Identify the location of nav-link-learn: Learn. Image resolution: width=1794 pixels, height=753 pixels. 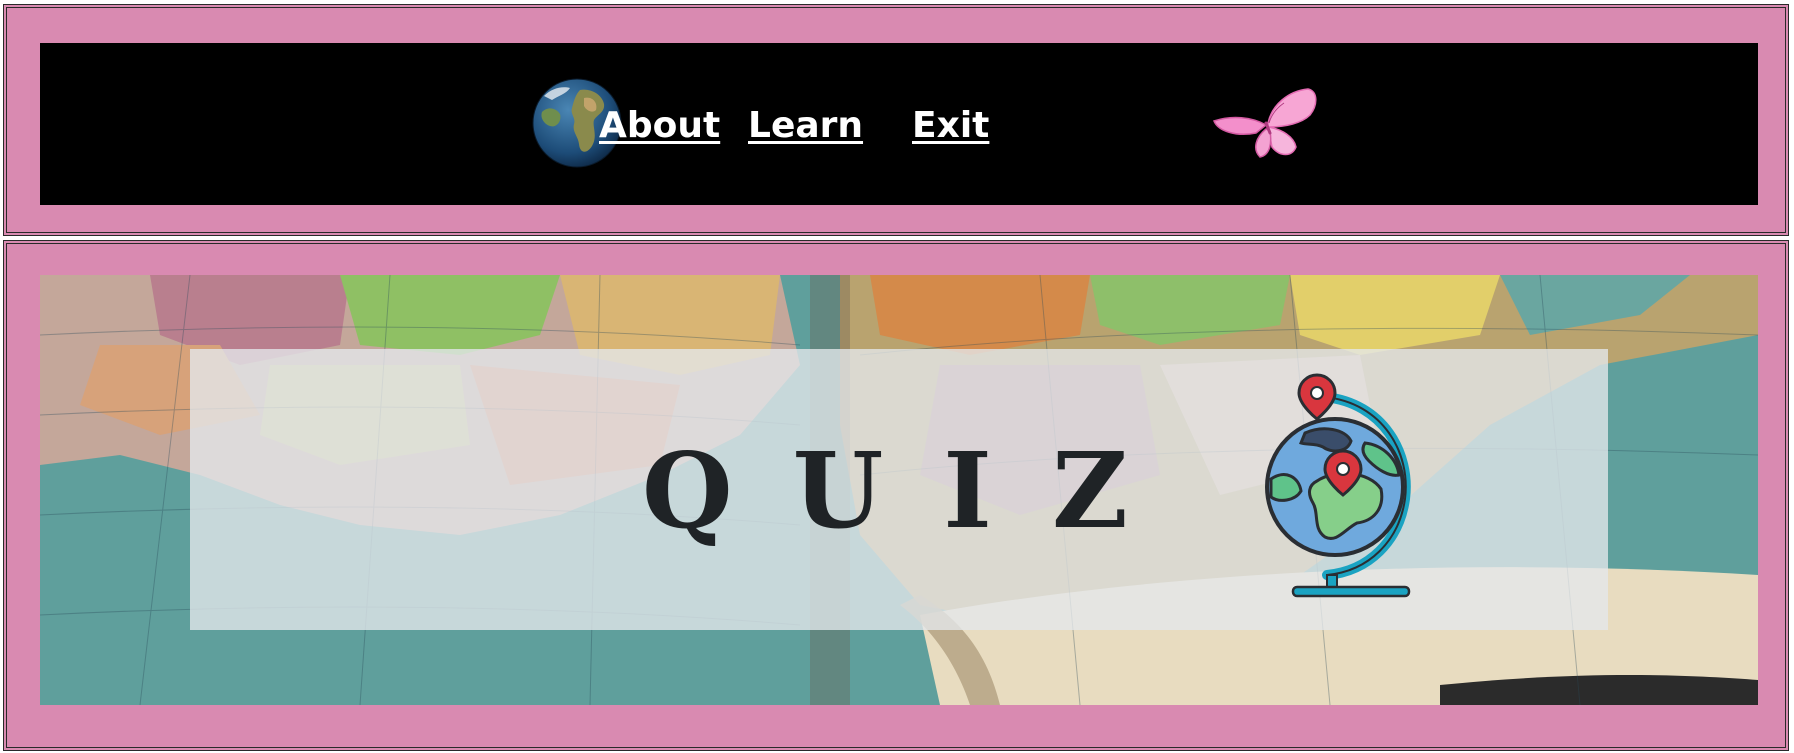
(805, 125).